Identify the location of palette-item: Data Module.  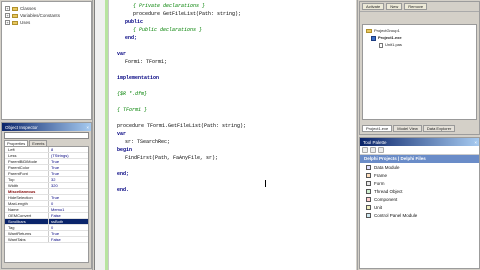
(419, 167).